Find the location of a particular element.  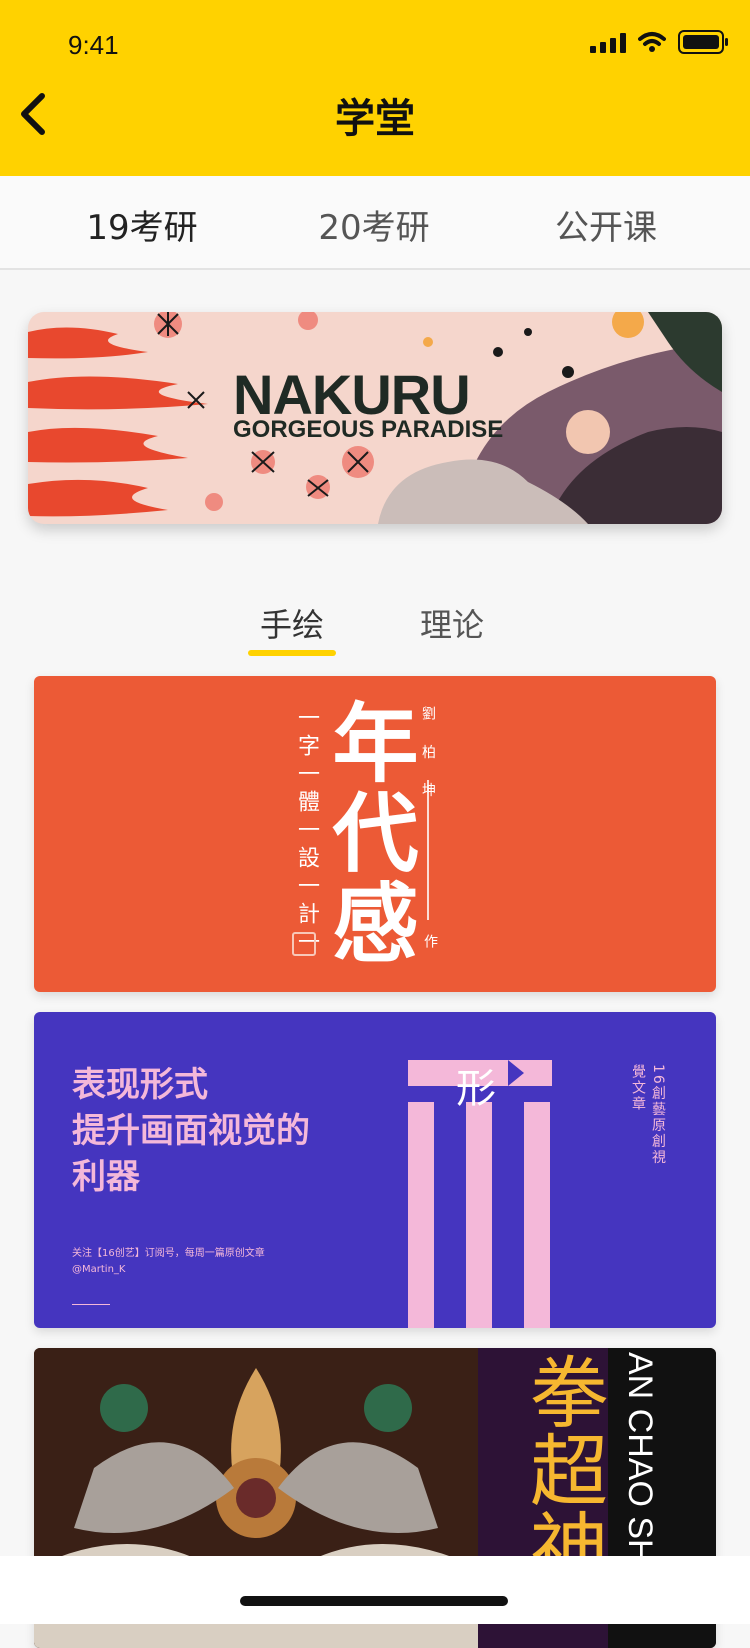

card-heading-line: 提升画面视觉的 is located at coordinates (191, 1131).